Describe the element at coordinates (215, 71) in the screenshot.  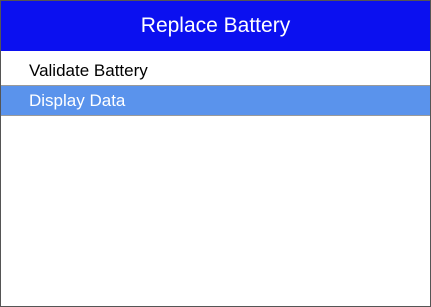
I see `menu-item-validate-battery: Validate Battery` at that location.